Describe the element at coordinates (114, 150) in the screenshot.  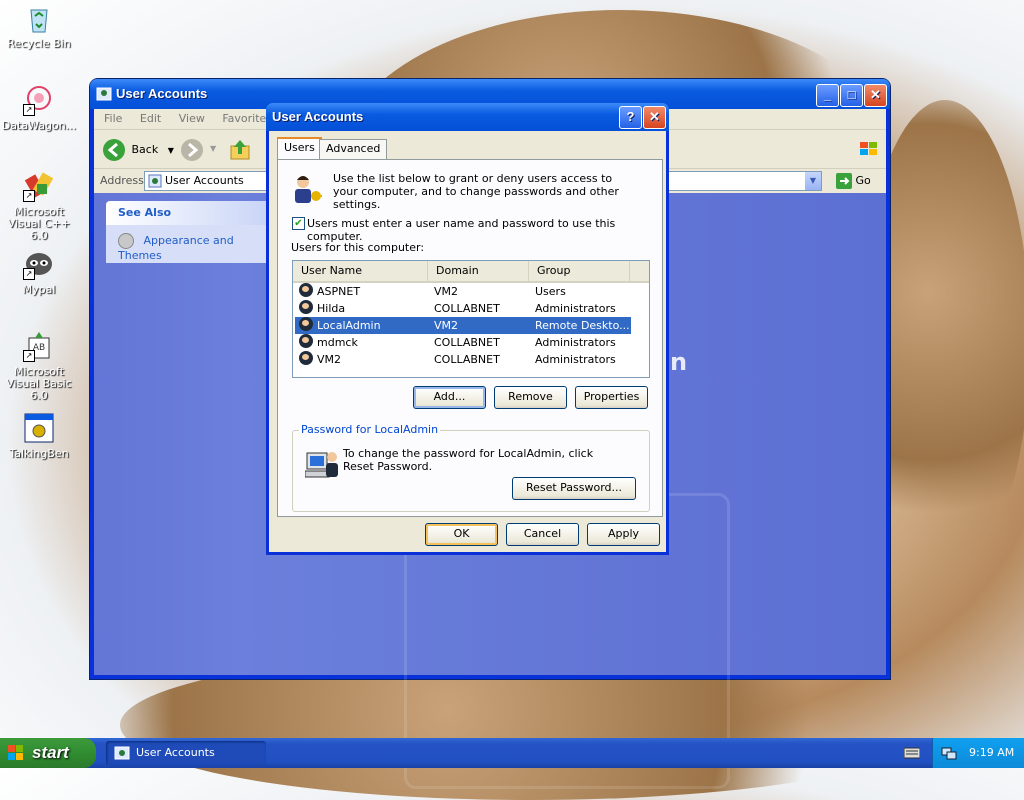
I see `back-arrow-icon` at that location.